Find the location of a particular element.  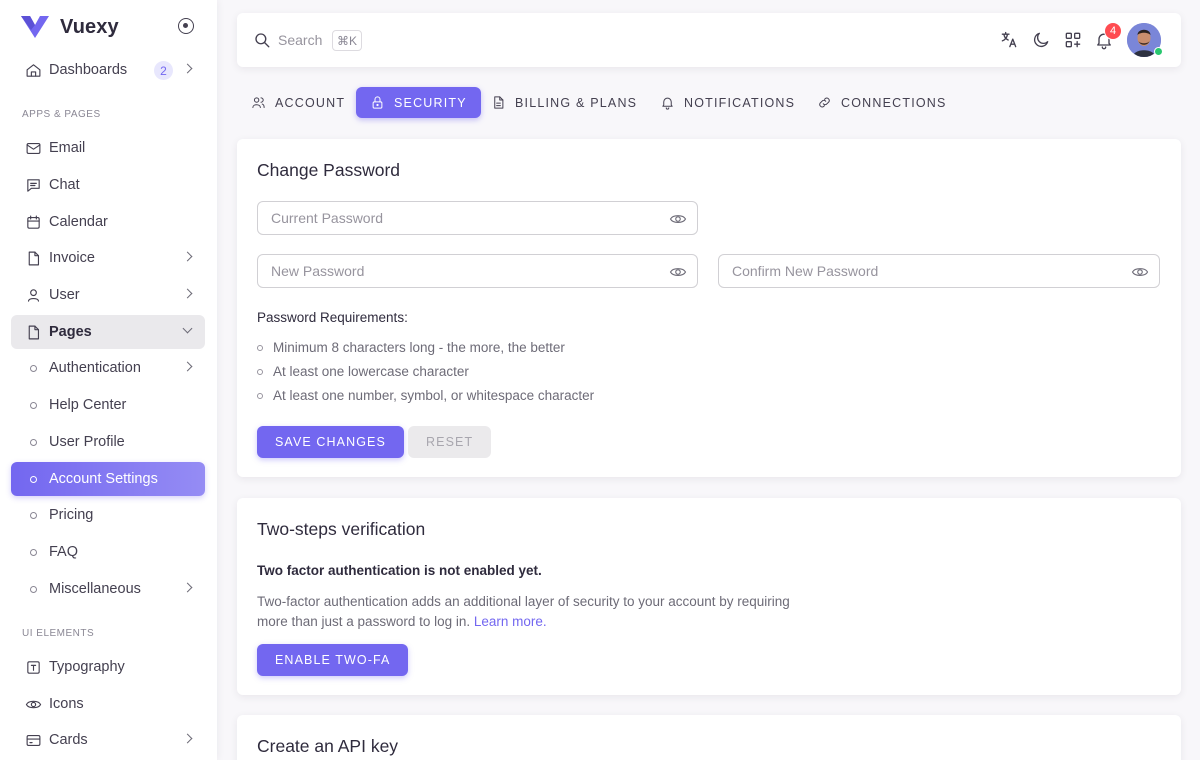

sidebar-item-invoice: Invoice is located at coordinates (108, 258).